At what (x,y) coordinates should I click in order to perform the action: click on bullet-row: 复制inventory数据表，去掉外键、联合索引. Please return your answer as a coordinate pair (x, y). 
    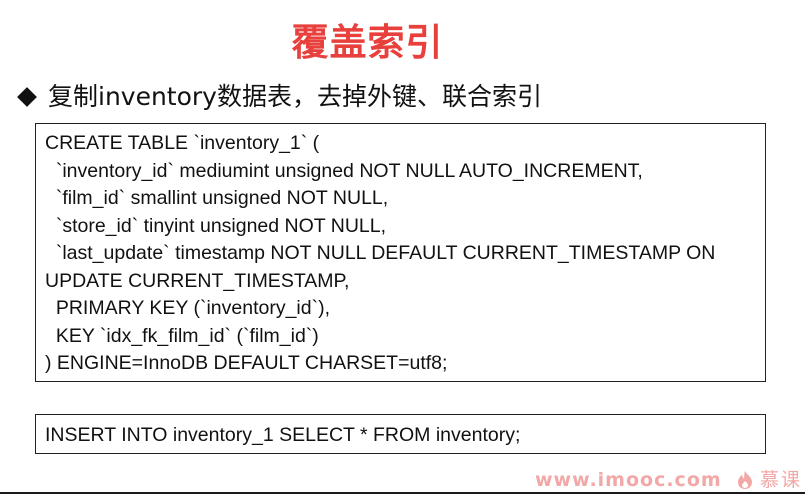
    Looking at the image, I should click on (279, 97).